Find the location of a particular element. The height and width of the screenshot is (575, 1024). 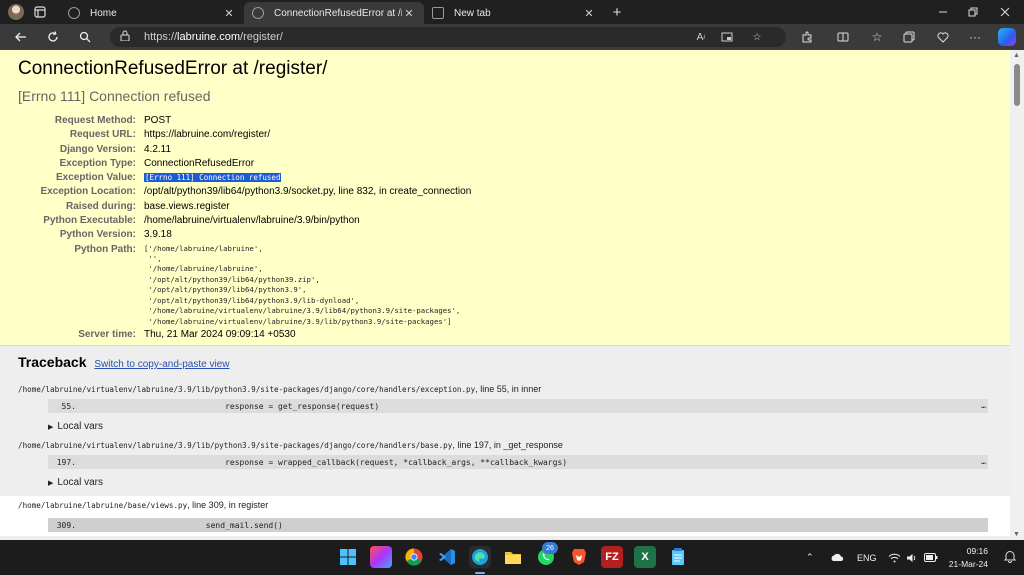

meta-value: https://labruine.com/register/ is located at coordinates (207, 135).